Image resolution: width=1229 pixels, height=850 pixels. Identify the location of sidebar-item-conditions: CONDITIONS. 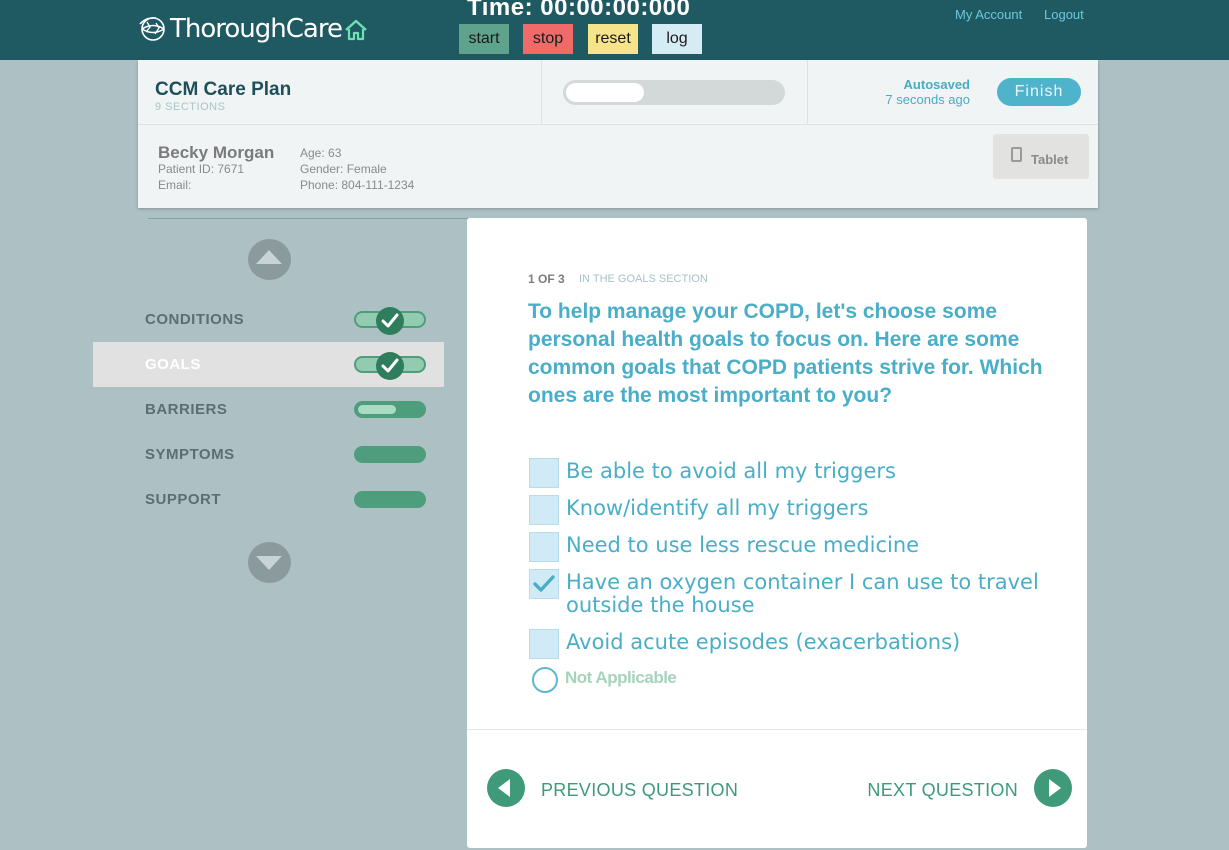
(268, 319).